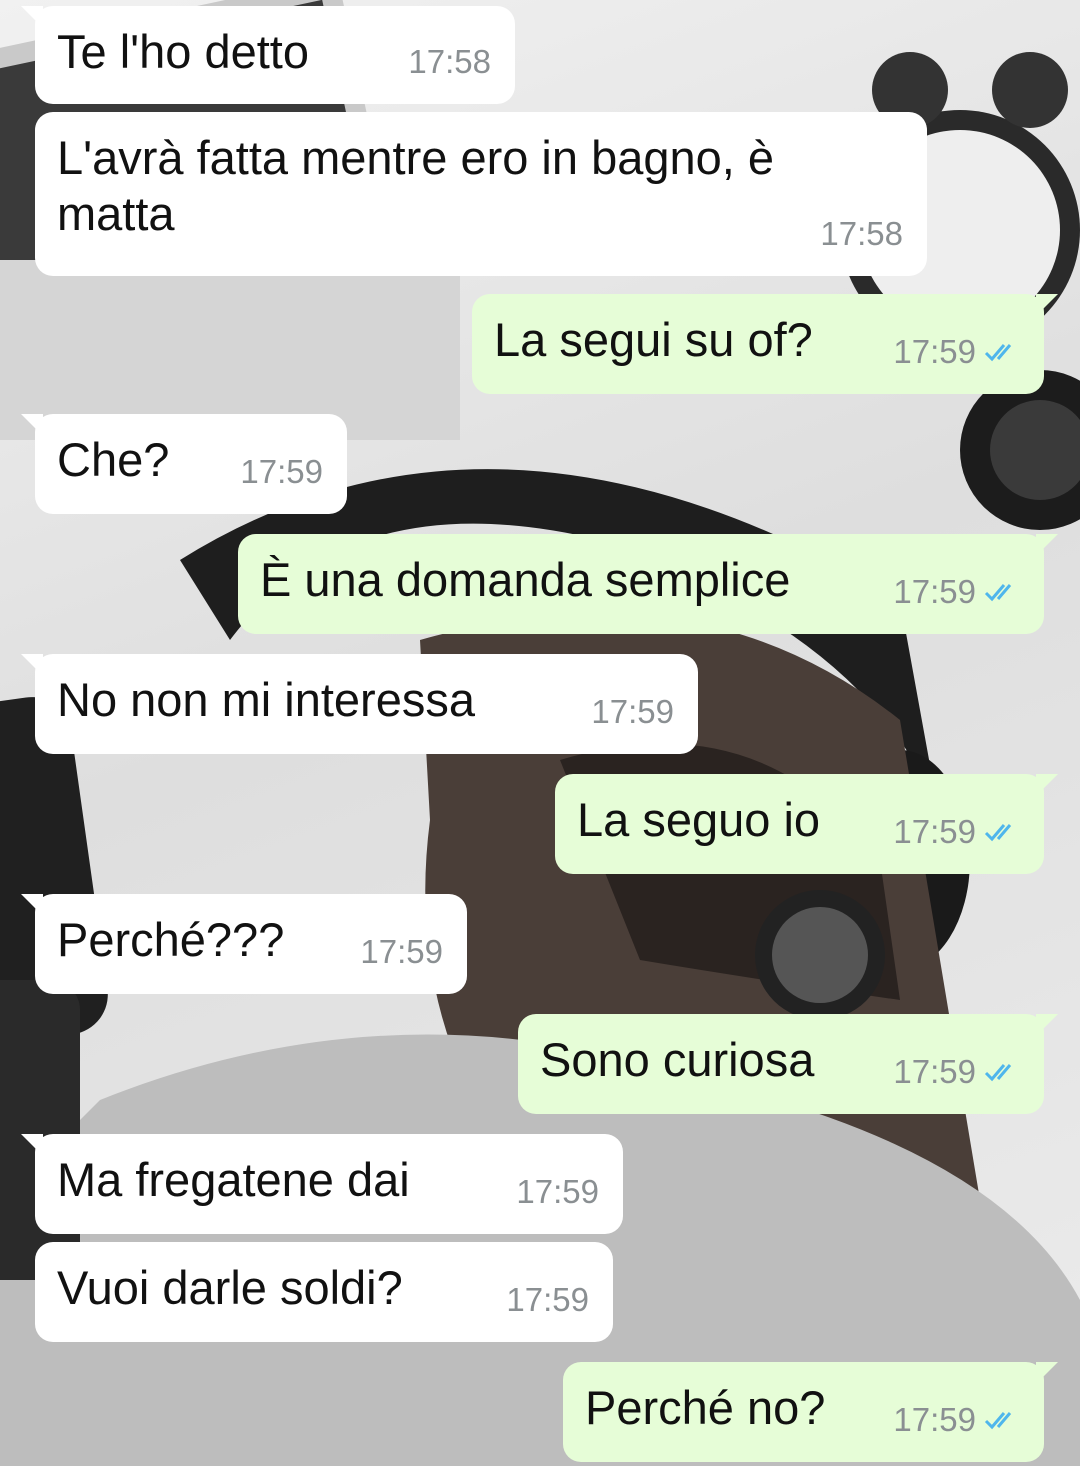  Describe the element at coordinates (322, 1184) in the screenshot. I see `message-bubble-incoming: Ma fregatene dai 17:59` at that location.